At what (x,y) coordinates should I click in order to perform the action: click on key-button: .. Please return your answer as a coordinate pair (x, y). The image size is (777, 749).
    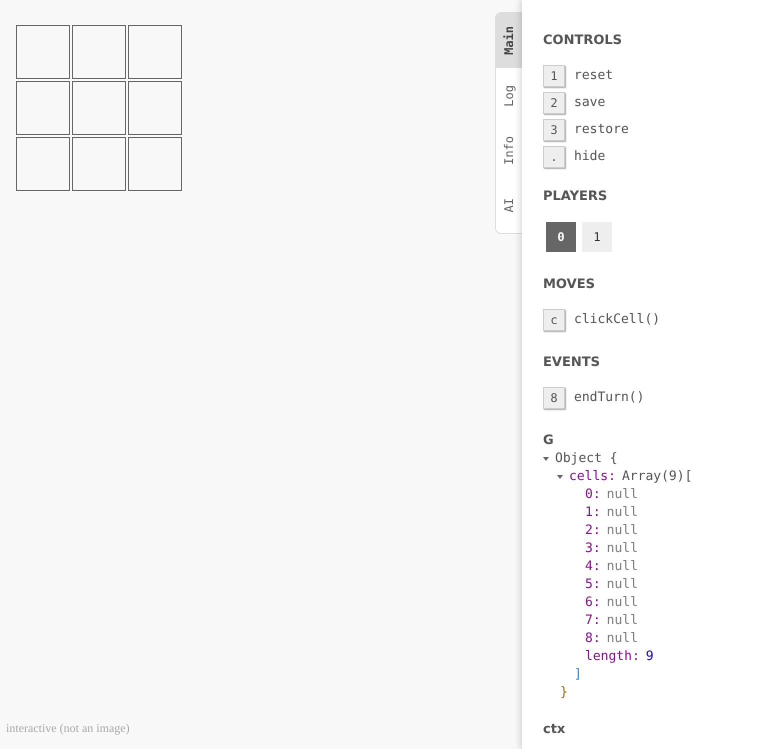
    Looking at the image, I should click on (554, 157).